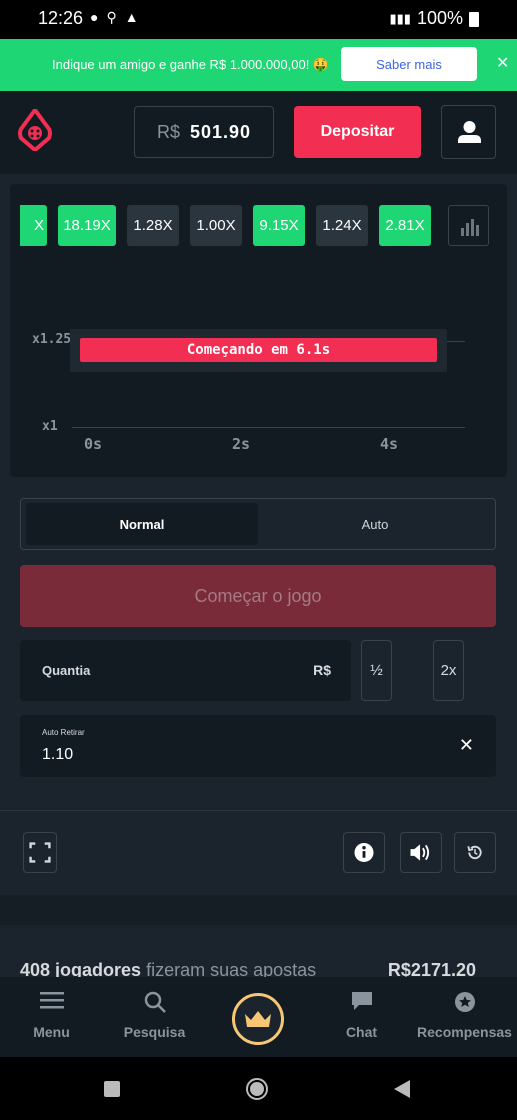 The width and height of the screenshot is (517, 1120). What do you see at coordinates (400, 18) in the screenshot?
I see `signal-icon: ▮▮▮` at bounding box center [400, 18].